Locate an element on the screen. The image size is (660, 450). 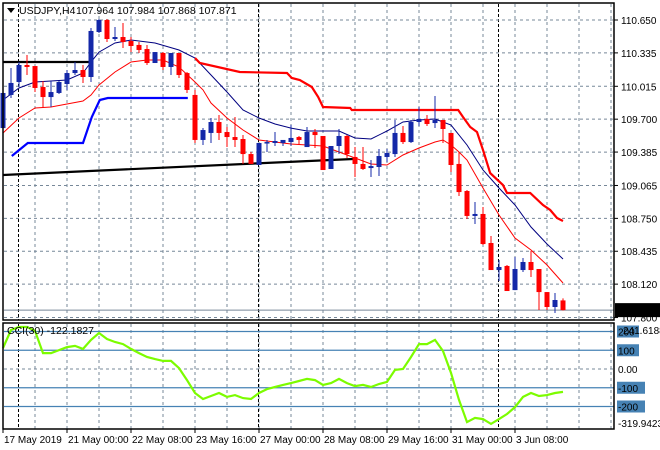
price-tick-label: 110.650 is located at coordinates (639, 21).